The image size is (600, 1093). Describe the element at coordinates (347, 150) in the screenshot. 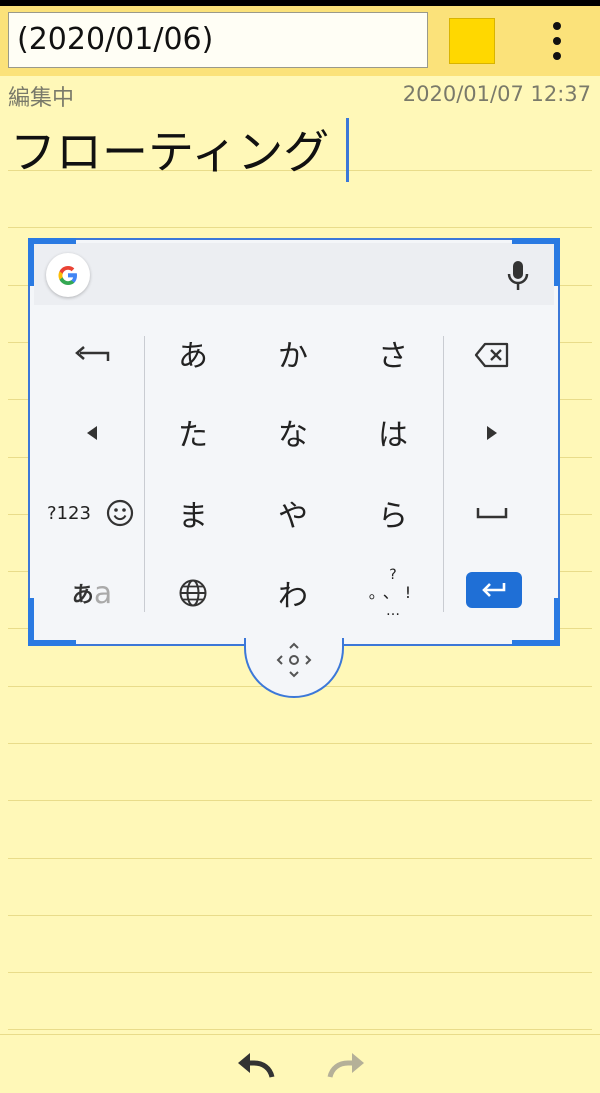

I see `text-cursor` at that location.